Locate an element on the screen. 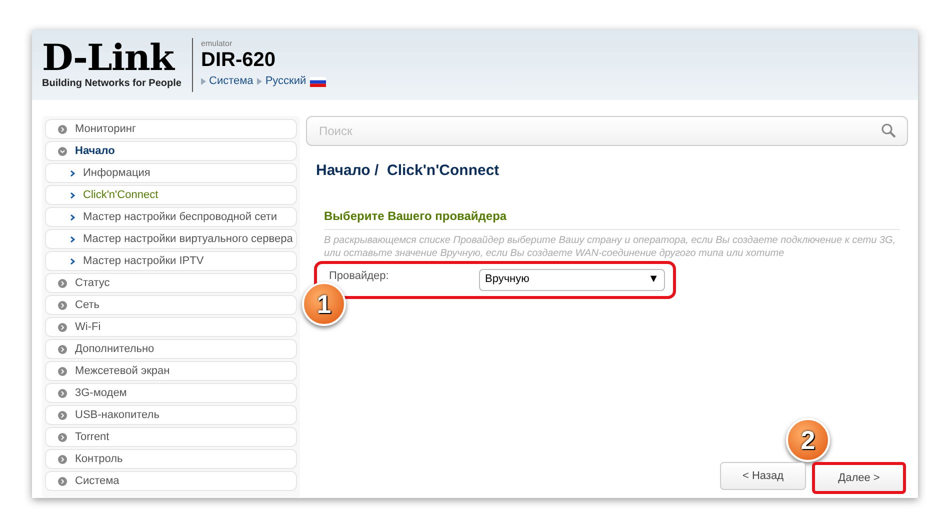 This screenshot has width=950, height=530. provider-select: Вручную ▼ is located at coordinates (572, 279).